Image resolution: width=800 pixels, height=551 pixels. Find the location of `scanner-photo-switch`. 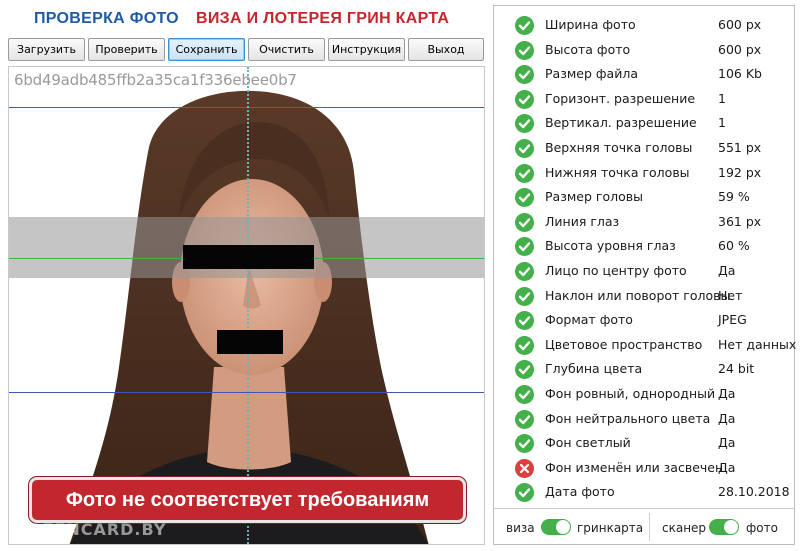

scanner-photo-switch is located at coordinates (724, 527).